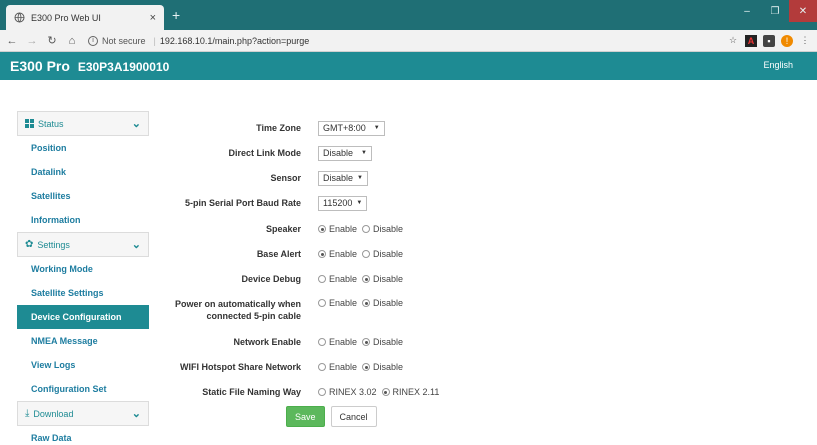  What do you see at coordinates (445, 203) in the screenshot?
I see `form-row-baud-rate: 5-pin Serial Port Baud Rate 115200 ▼` at bounding box center [445, 203].